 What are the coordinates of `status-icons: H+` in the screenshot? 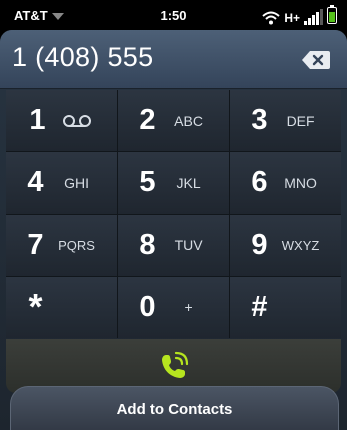 It's located at (299, 15).